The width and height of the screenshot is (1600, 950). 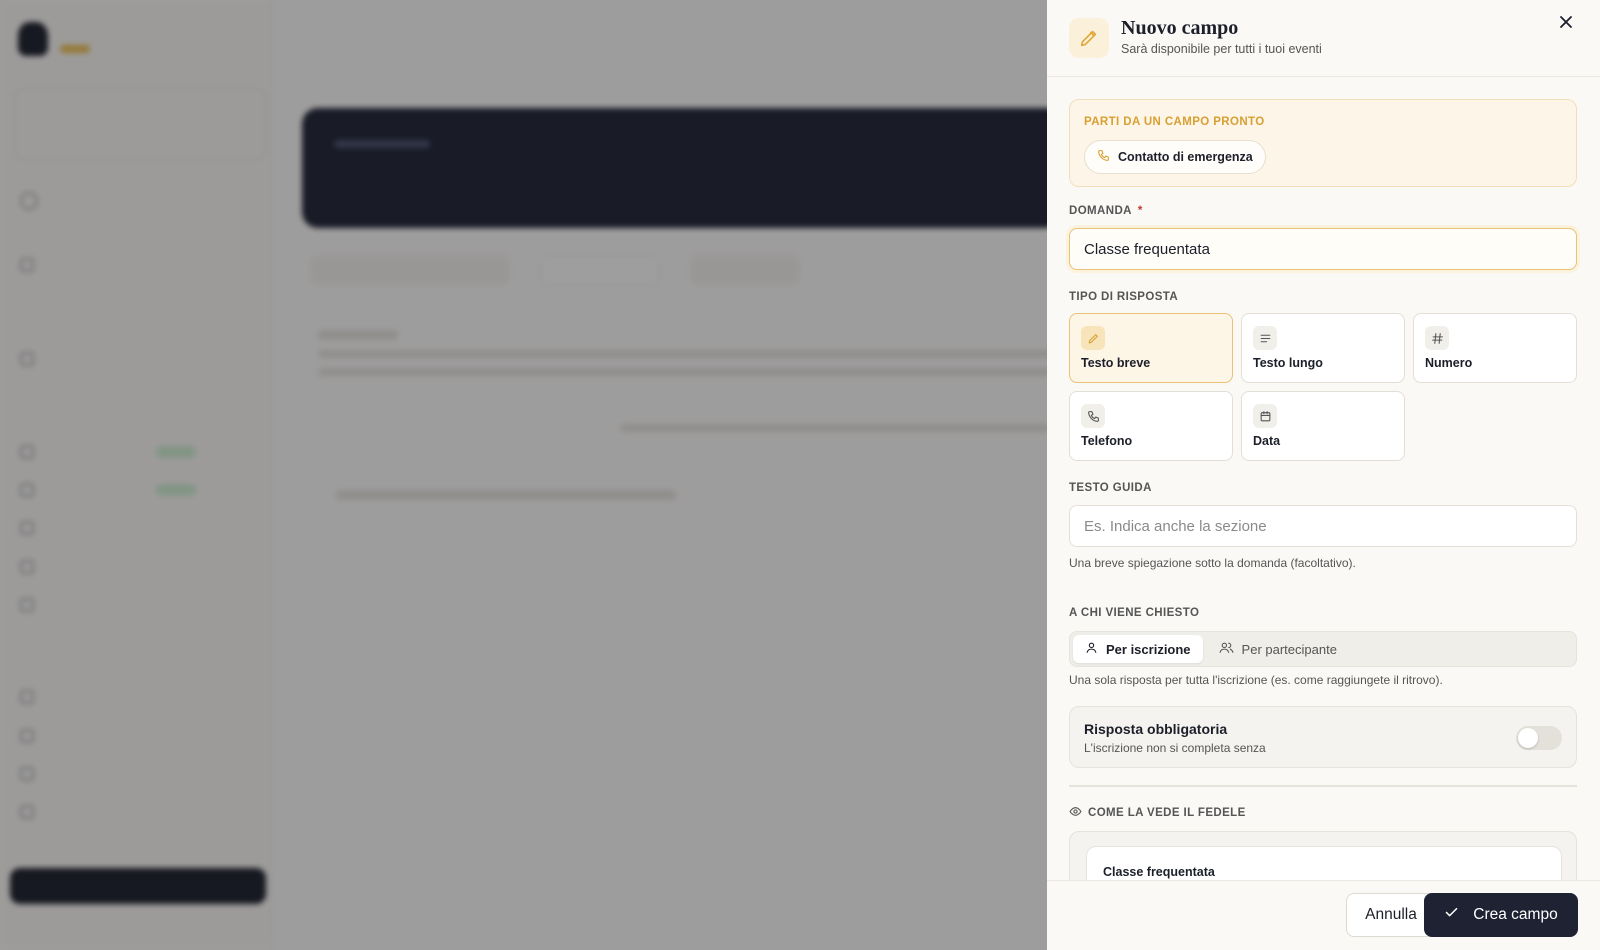 I want to click on hash-icon, so click(x=1437, y=338).